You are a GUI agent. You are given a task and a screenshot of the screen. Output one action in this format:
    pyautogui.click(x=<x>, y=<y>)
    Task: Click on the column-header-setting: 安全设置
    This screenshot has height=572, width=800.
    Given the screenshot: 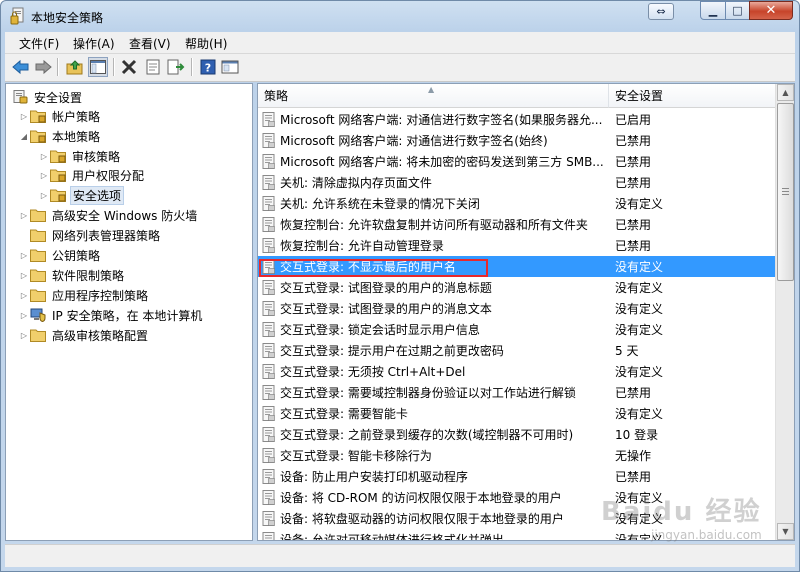 What is the action you would take?
    pyautogui.click(x=692, y=96)
    